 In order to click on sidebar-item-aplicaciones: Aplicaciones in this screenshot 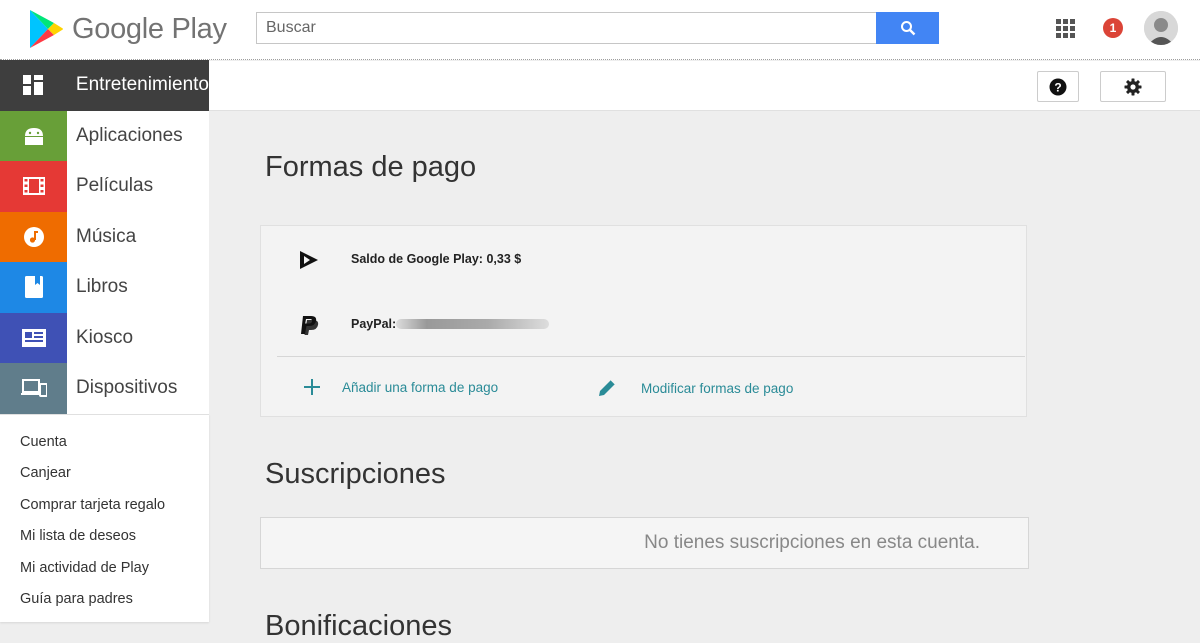, I will do `click(104, 135)`.